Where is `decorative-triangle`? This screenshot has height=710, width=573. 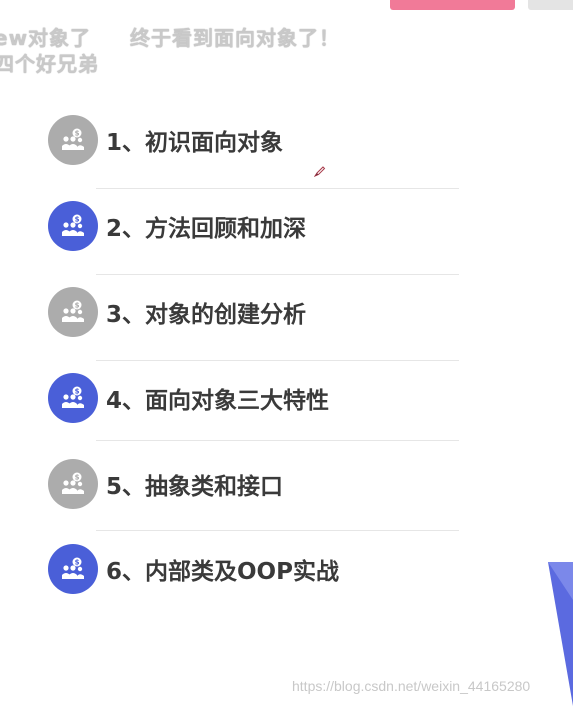 decorative-triangle is located at coordinates (556, 635).